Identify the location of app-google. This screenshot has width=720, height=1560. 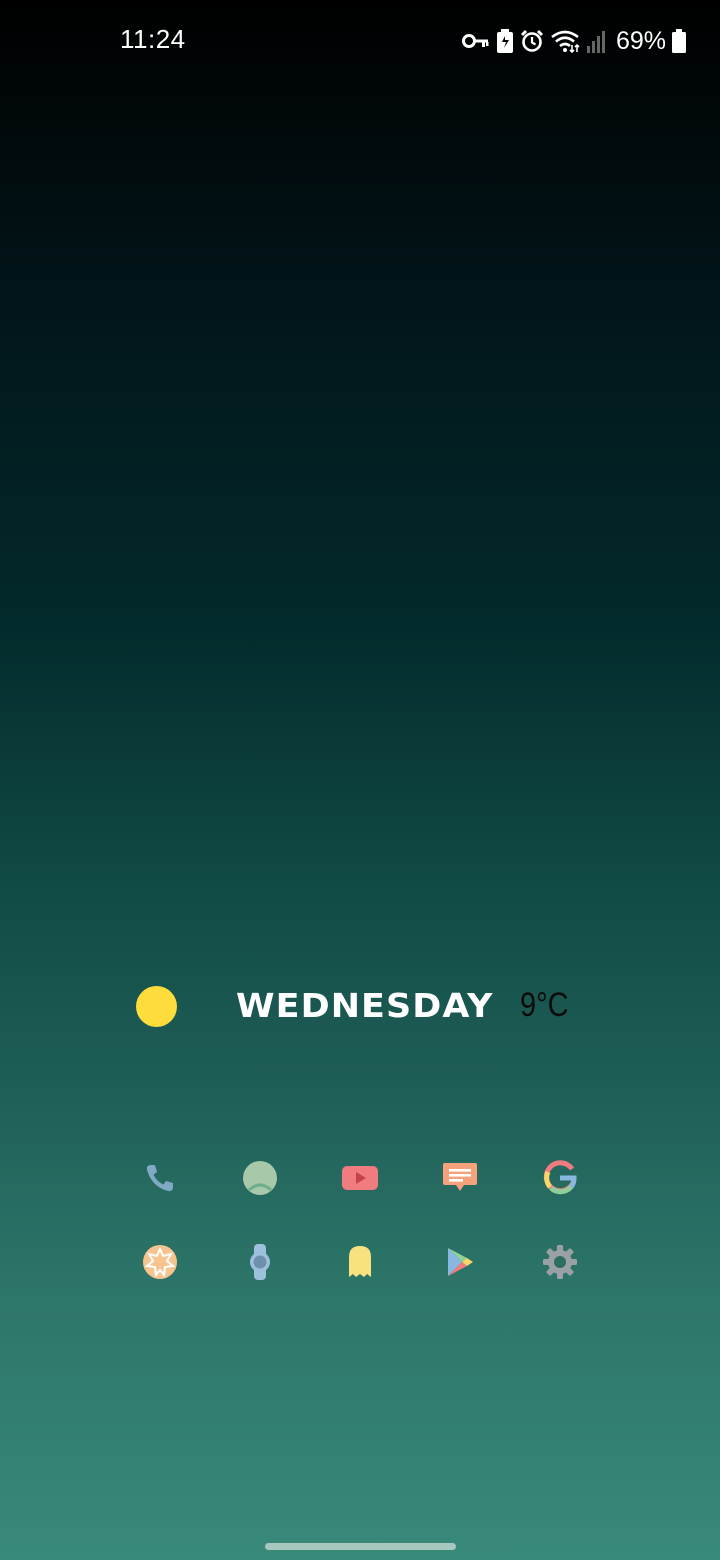
(560, 1178).